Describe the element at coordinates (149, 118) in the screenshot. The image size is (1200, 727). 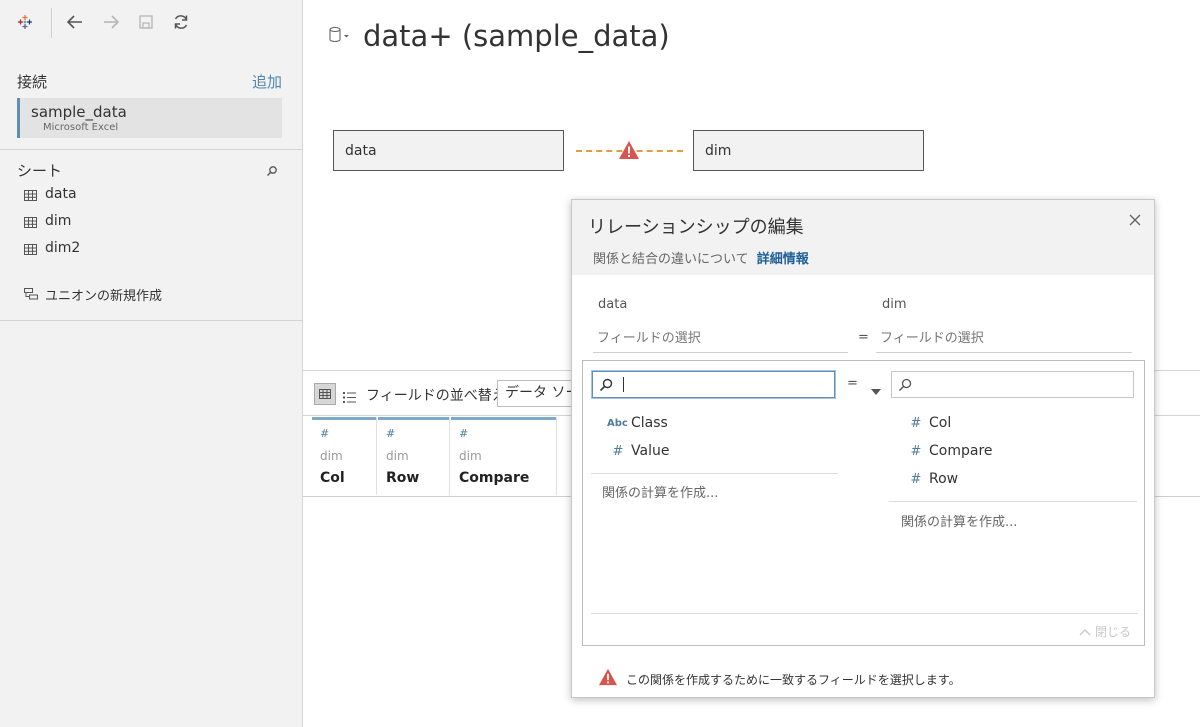
I see `connection-item: sample_data Microsoft Excel` at that location.